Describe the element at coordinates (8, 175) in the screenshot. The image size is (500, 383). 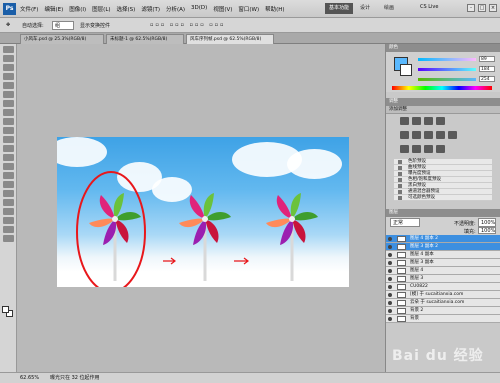
I see `pen-tool-icon` at that location.